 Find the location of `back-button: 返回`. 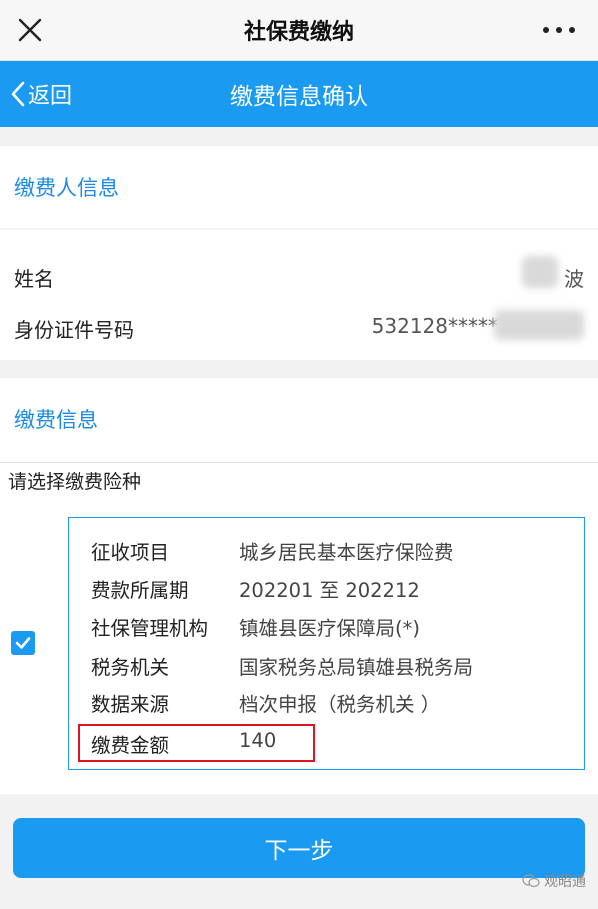

back-button: 返回 is located at coordinates (41, 94).